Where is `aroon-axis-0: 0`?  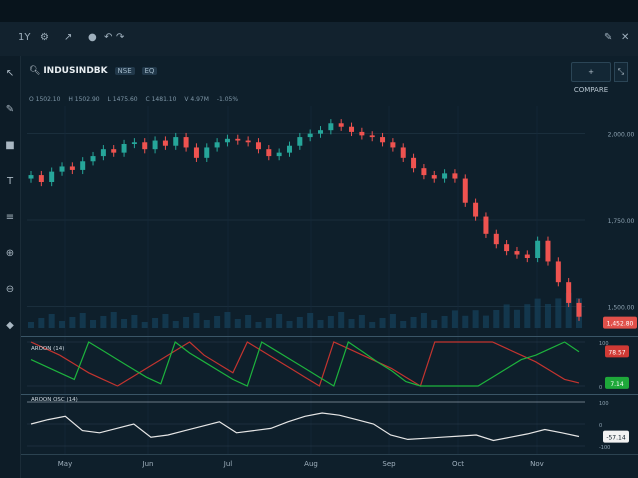 aroon-axis-0: 0 is located at coordinates (600, 388).